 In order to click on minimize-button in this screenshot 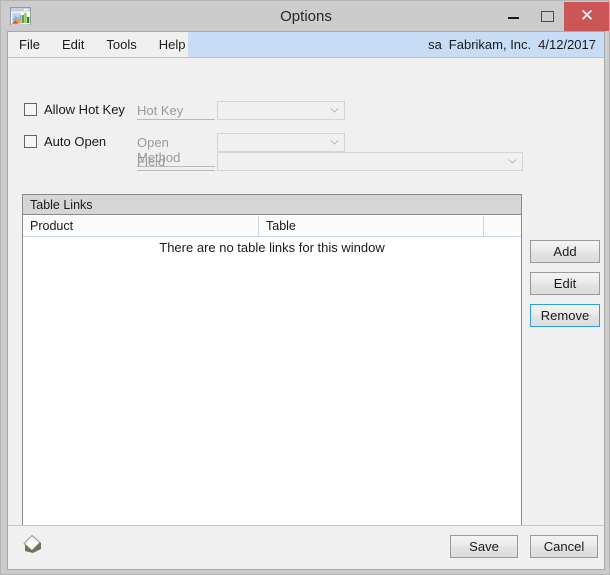, I will do `click(513, 16)`.